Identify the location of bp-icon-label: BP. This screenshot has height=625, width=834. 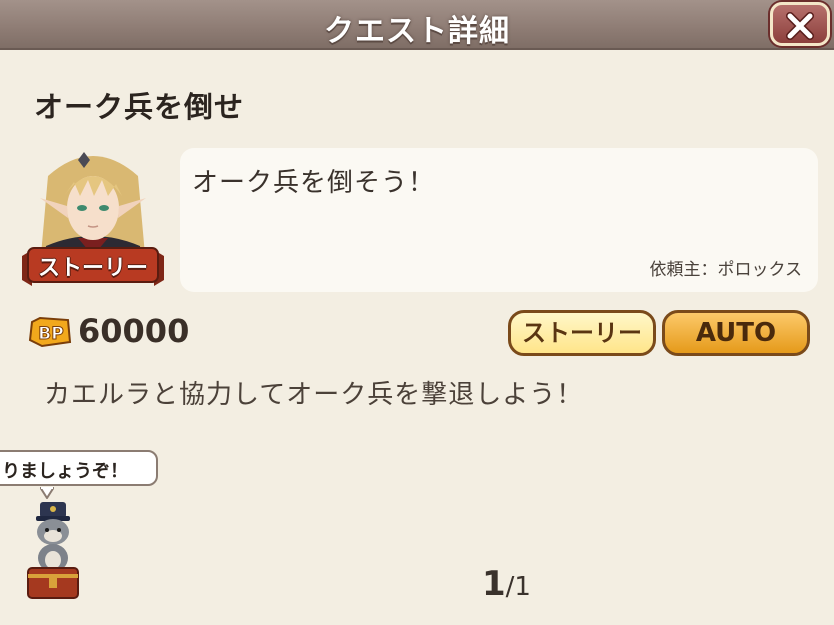
(50, 334).